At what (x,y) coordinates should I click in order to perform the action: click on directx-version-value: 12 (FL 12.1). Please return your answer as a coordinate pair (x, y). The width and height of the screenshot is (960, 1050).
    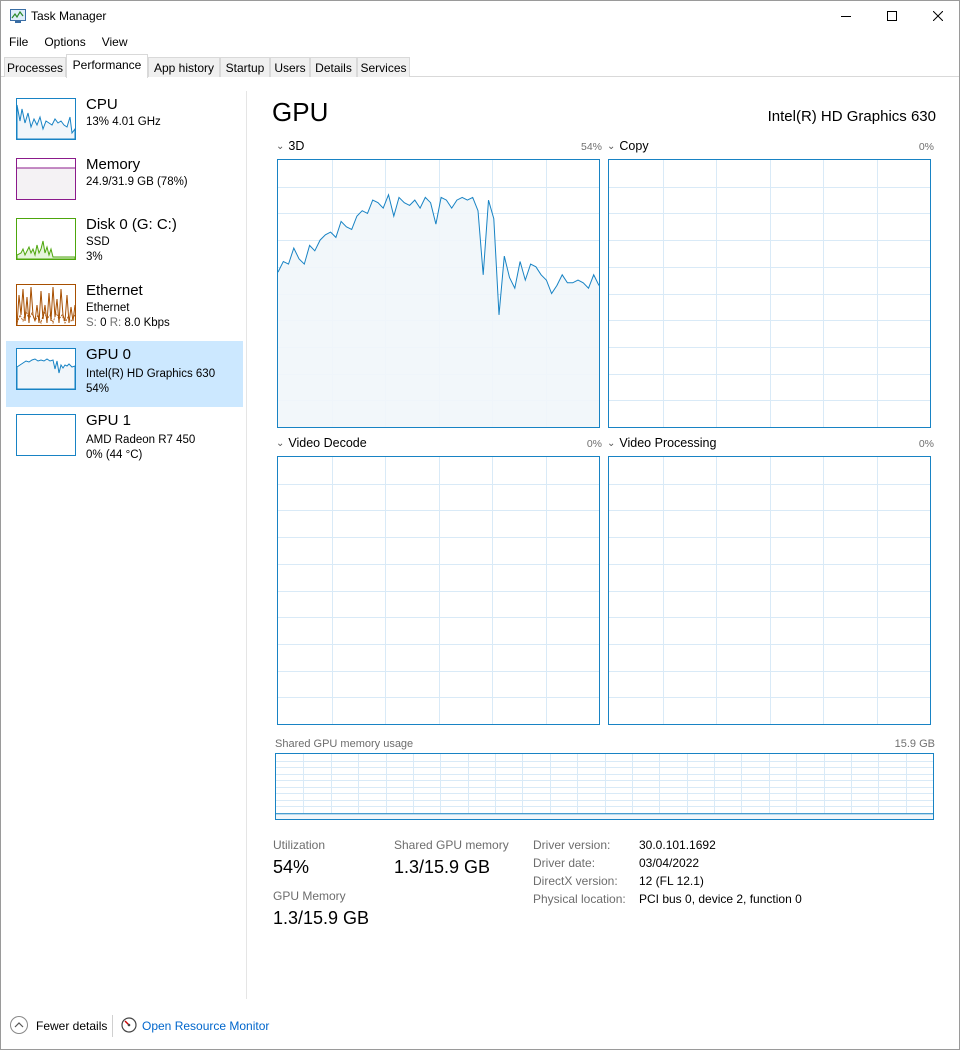
    Looking at the image, I should click on (671, 881).